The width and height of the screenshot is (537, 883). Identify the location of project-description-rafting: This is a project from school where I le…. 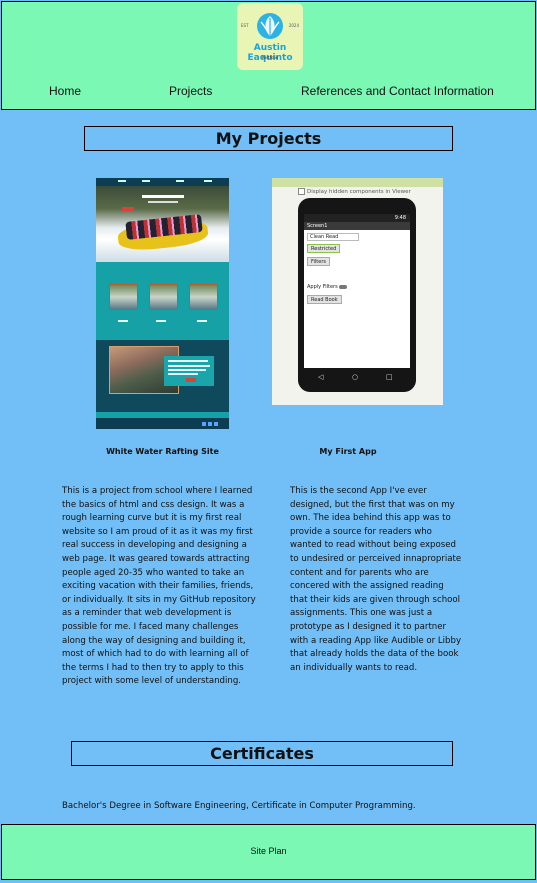
(159, 586).